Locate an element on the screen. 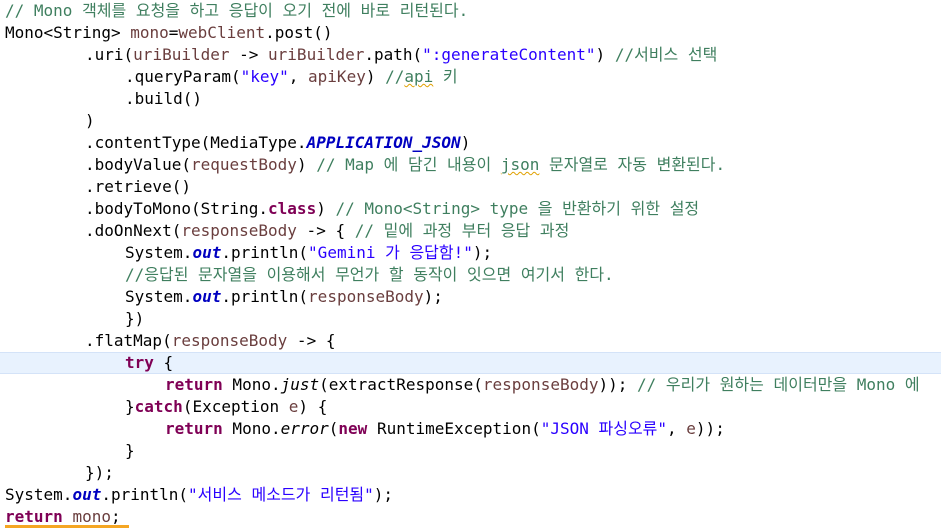  code-token: "key" is located at coordinates (264, 76).